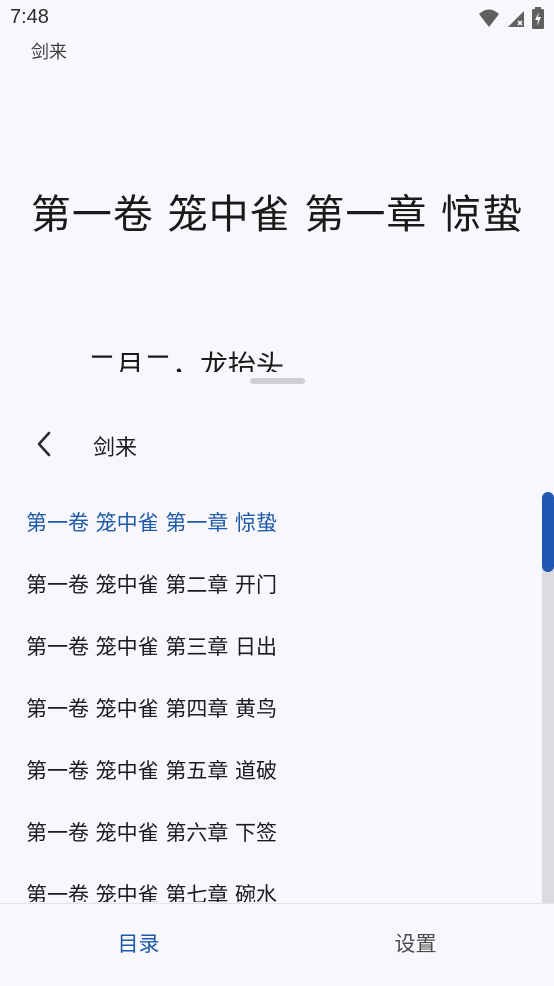  I want to click on sheet-header: 剑来, so click(277, 443).